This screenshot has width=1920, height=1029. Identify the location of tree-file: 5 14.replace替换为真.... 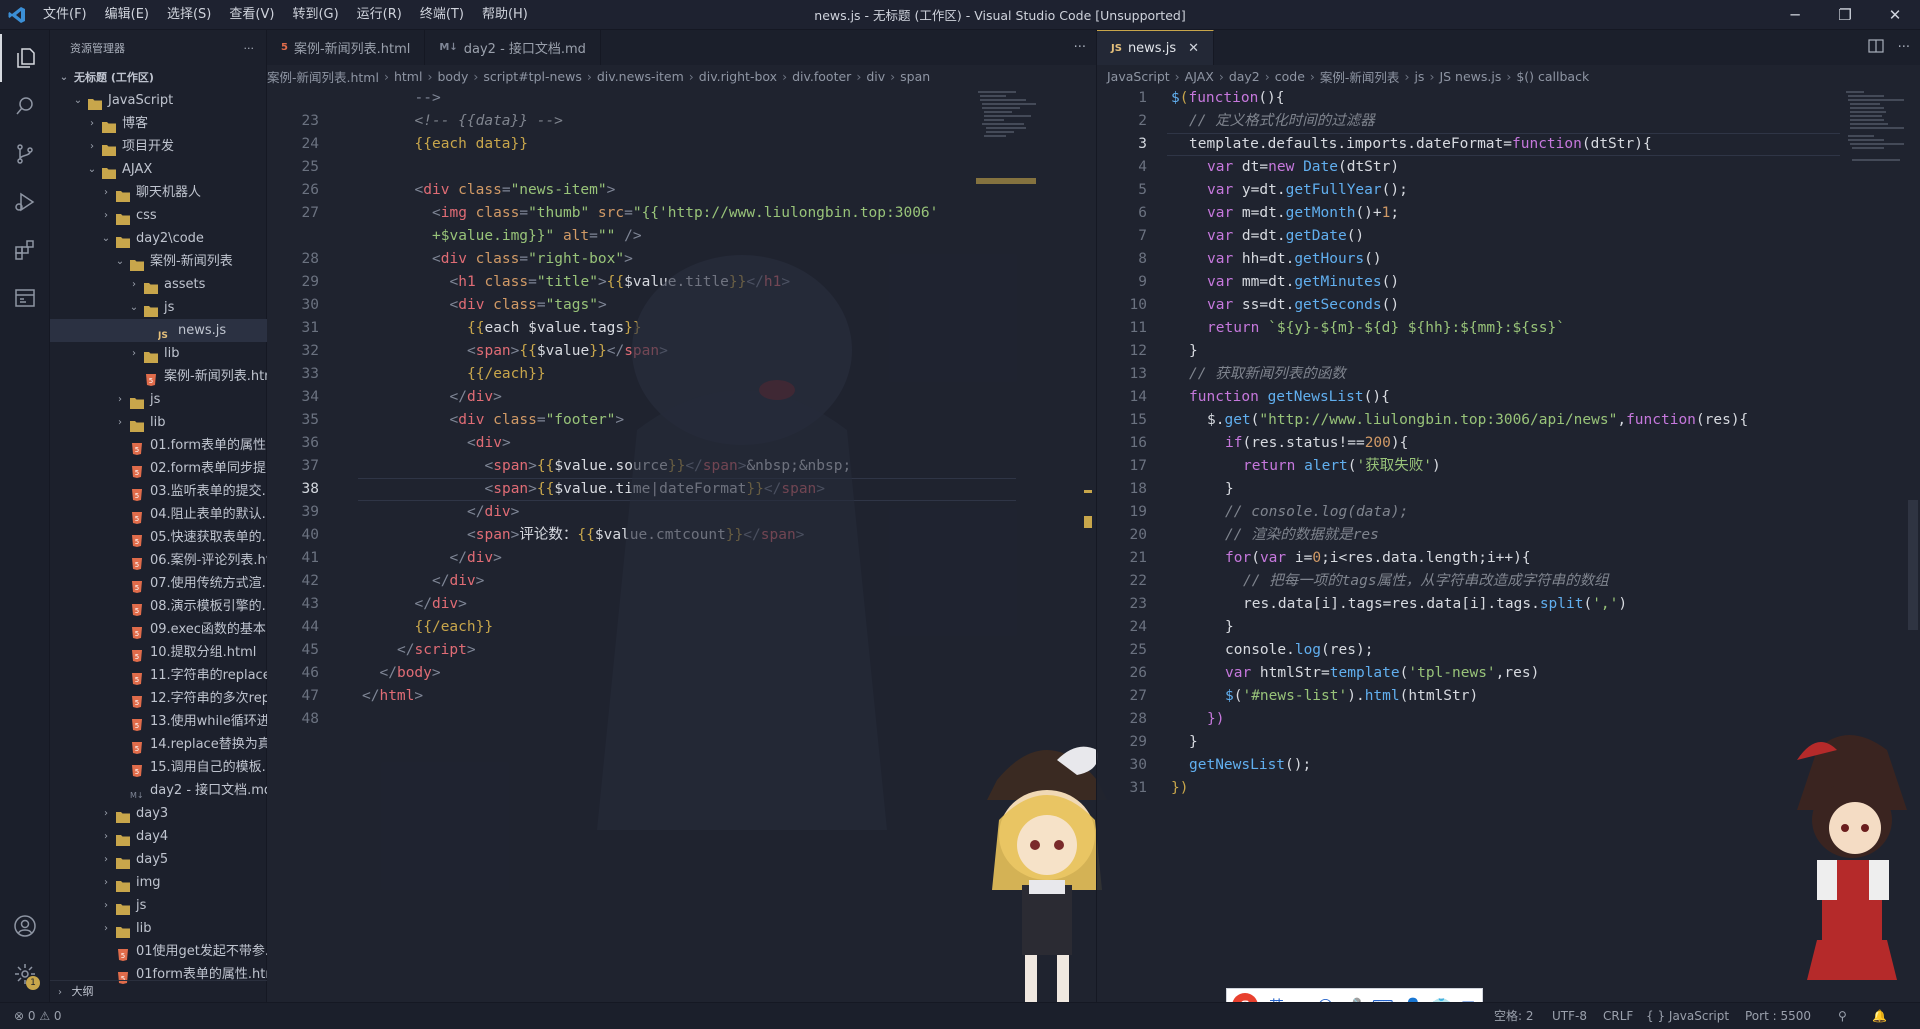
(158, 744).